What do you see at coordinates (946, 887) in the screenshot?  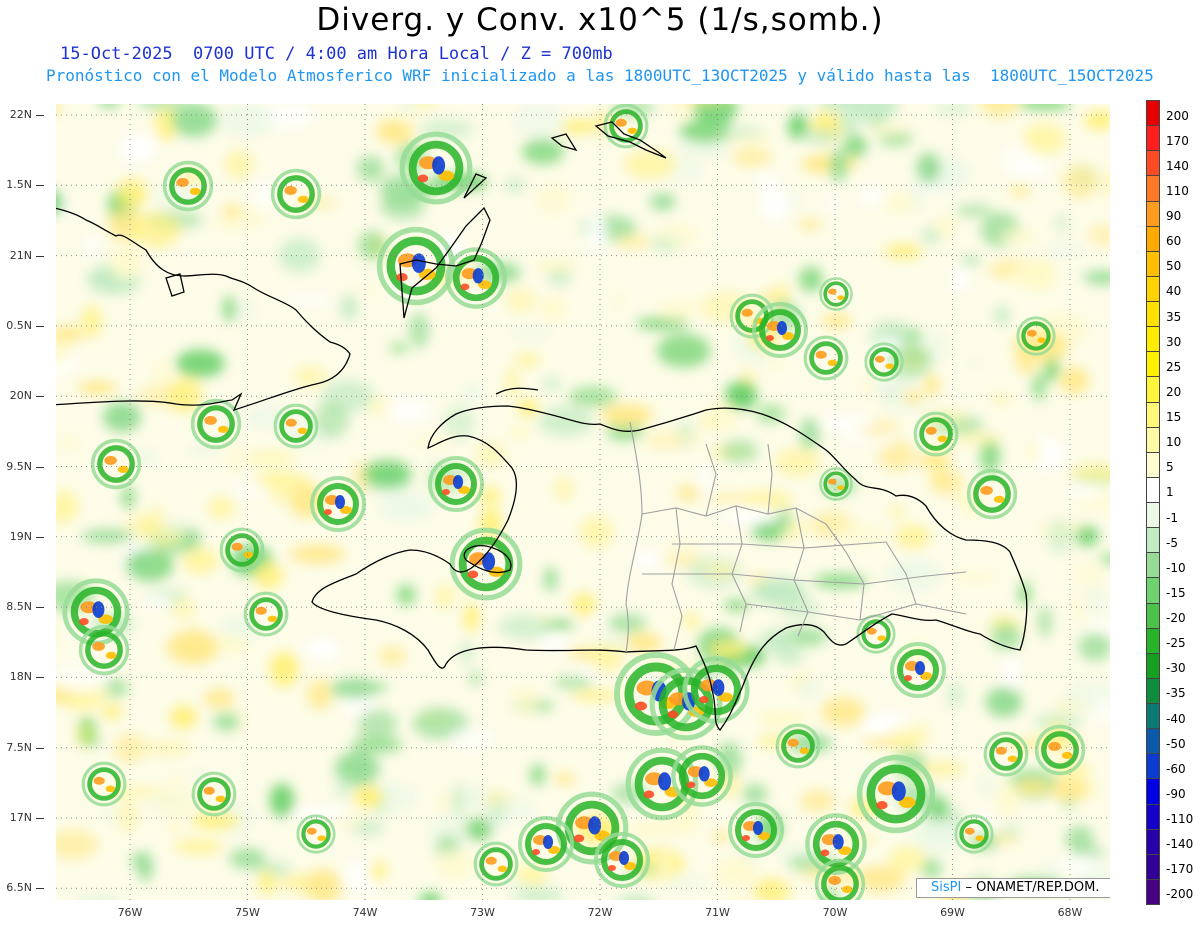 I see `sispi-logo: SisPI` at bounding box center [946, 887].